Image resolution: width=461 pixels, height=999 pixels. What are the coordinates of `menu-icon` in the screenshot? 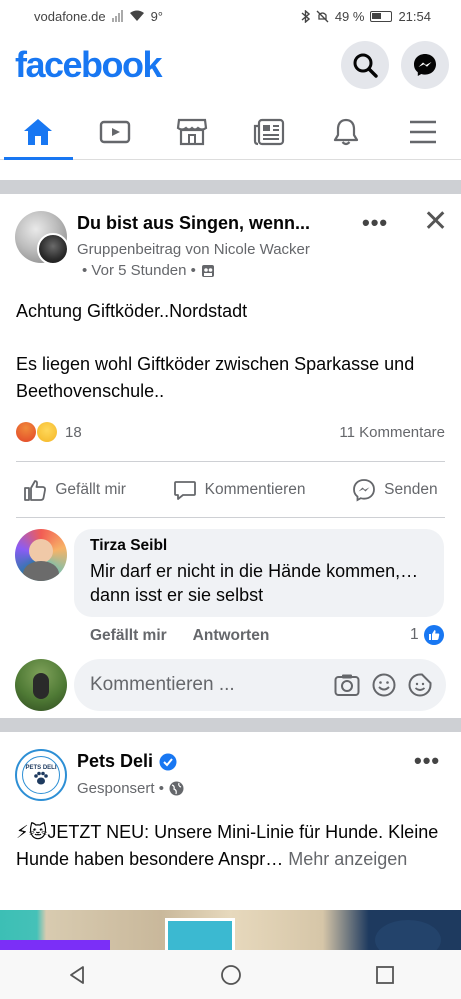 It's located at (422, 131).